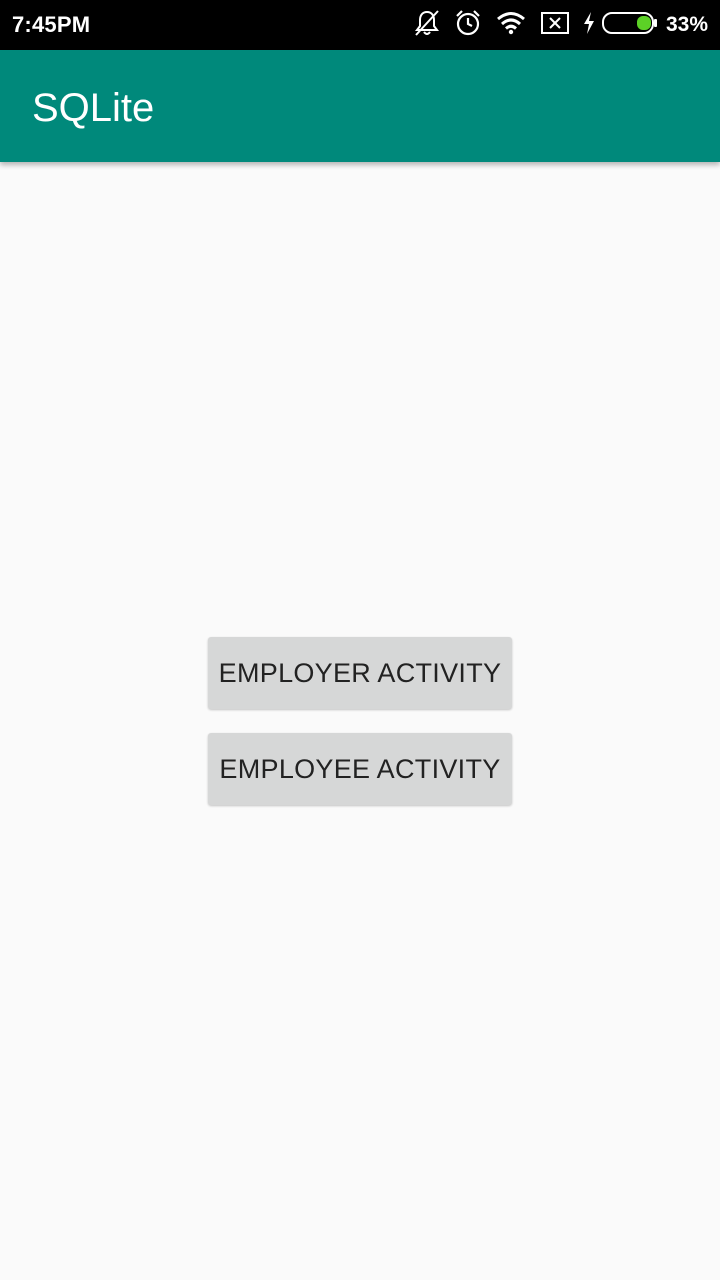 The height and width of the screenshot is (1280, 720). Describe the element at coordinates (629, 25) in the screenshot. I see `battery-icon` at that location.